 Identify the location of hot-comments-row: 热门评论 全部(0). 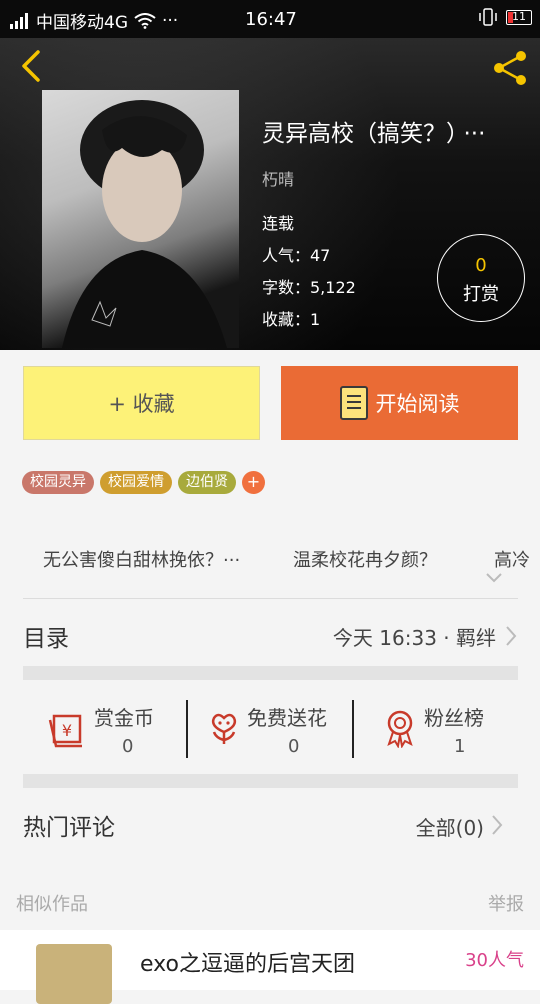
(270, 826).